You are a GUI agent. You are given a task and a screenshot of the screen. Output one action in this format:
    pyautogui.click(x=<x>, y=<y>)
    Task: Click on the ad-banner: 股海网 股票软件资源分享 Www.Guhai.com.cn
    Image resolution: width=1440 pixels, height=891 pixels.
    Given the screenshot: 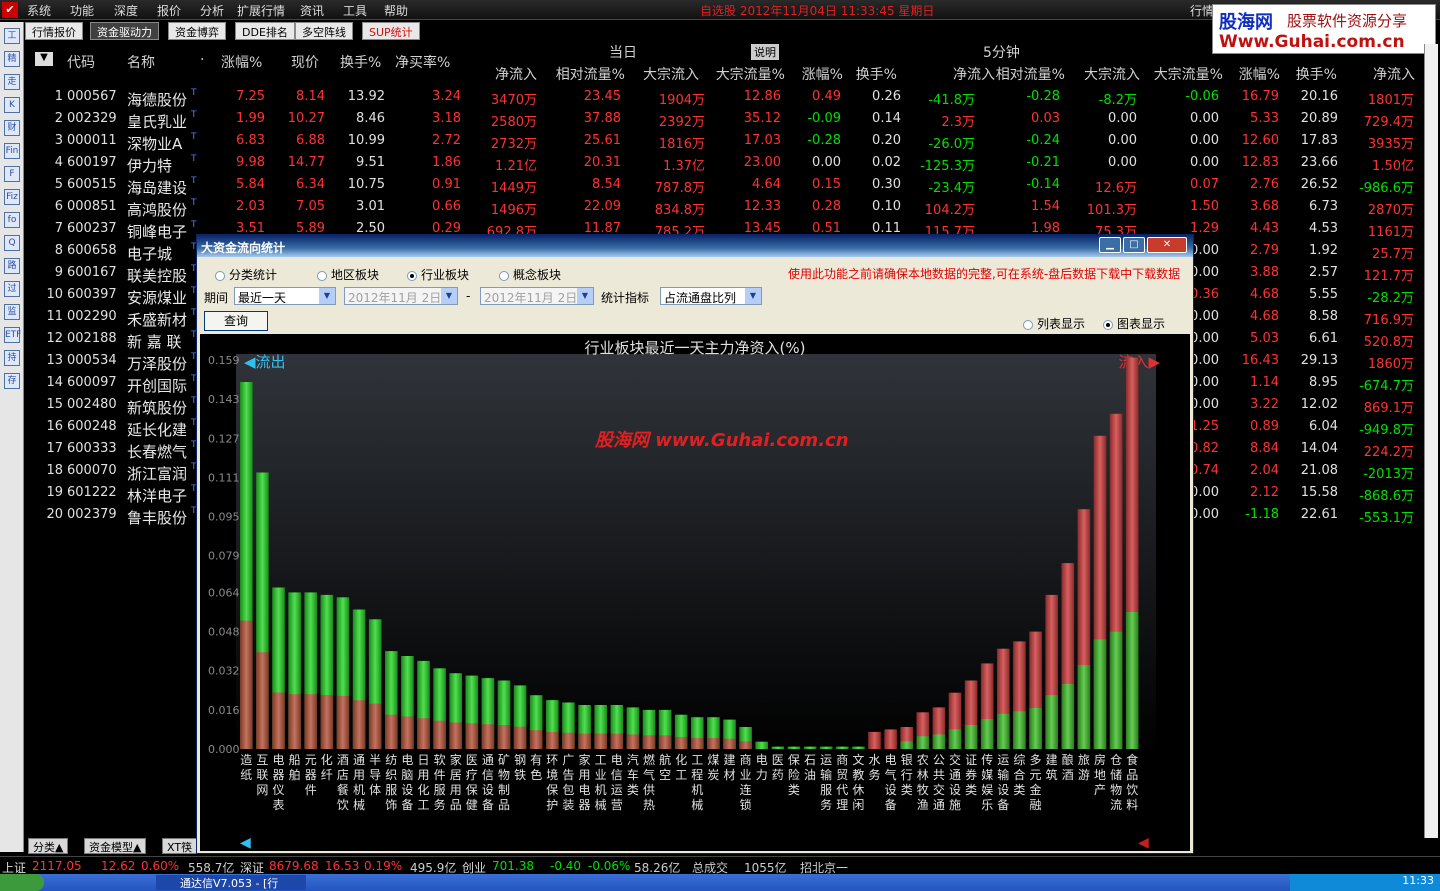 What is the action you would take?
    pyautogui.click(x=1324, y=29)
    